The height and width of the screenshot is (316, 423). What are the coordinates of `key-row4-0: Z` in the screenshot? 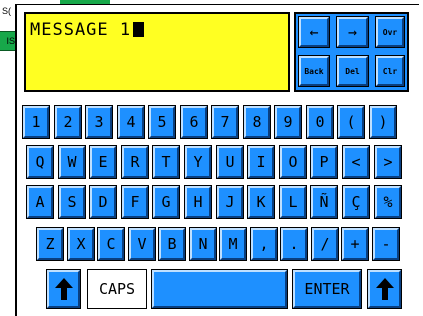 It's located at (50, 244).